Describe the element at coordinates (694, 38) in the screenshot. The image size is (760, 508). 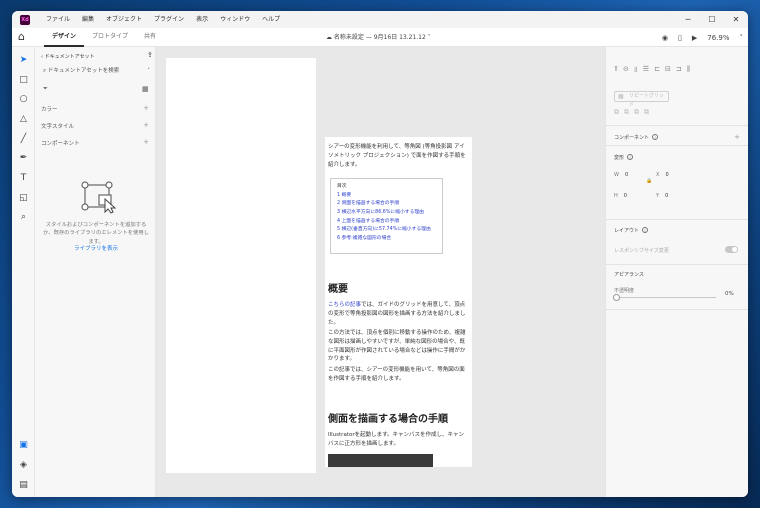
I see `play-icon: ▶` at that location.